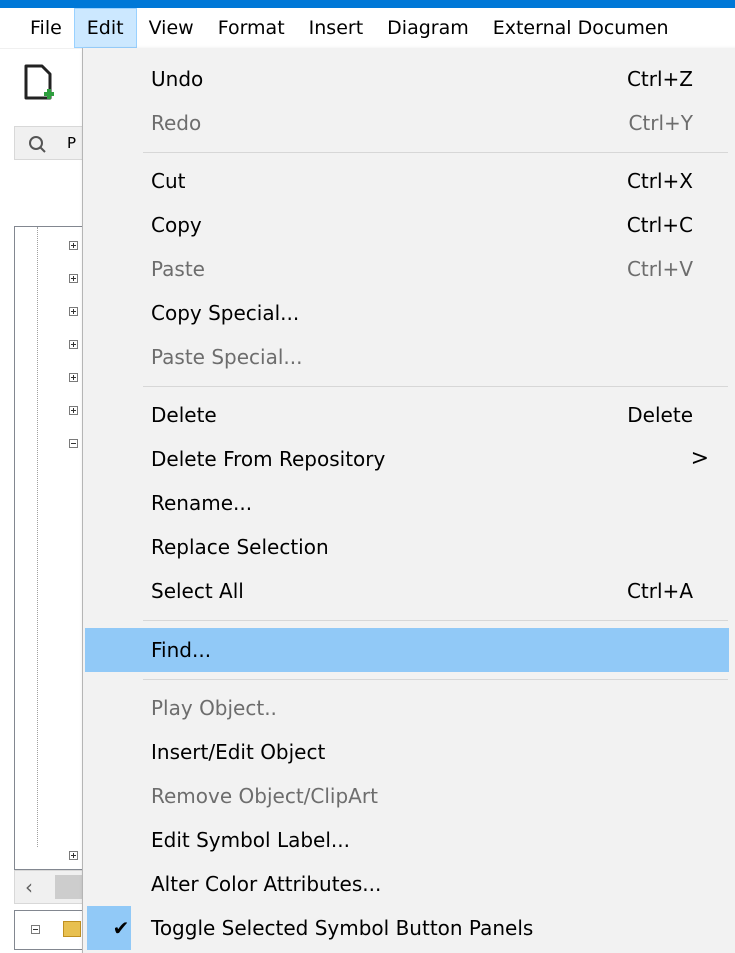  What do you see at coordinates (71, 143) in the screenshot?
I see `panel-tab-label: P` at bounding box center [71, 143].